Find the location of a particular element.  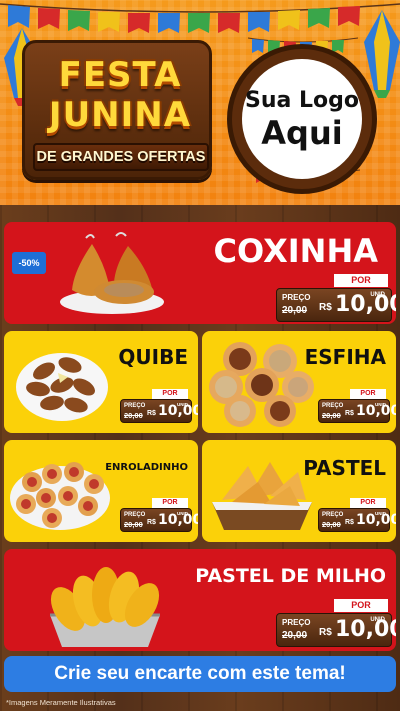

product-card-esfiha: ESFIHA POR PREÇO 20,00 R$ 10,00 UNID is located at coordinates (299, 382).